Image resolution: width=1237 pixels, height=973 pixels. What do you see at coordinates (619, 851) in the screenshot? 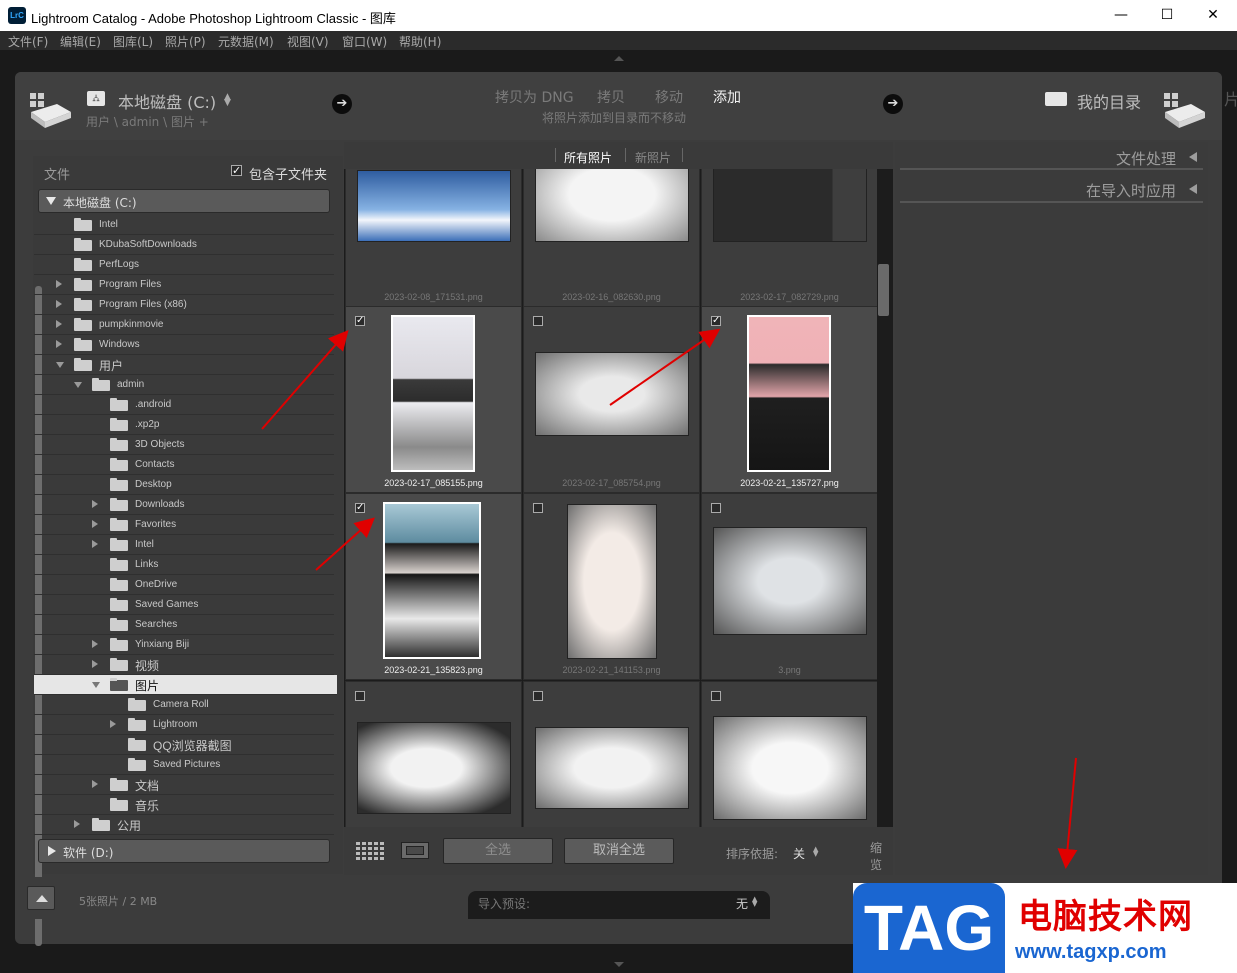
I see `uncheck-all-button: 取消全选` at bounding box center [619, 851].